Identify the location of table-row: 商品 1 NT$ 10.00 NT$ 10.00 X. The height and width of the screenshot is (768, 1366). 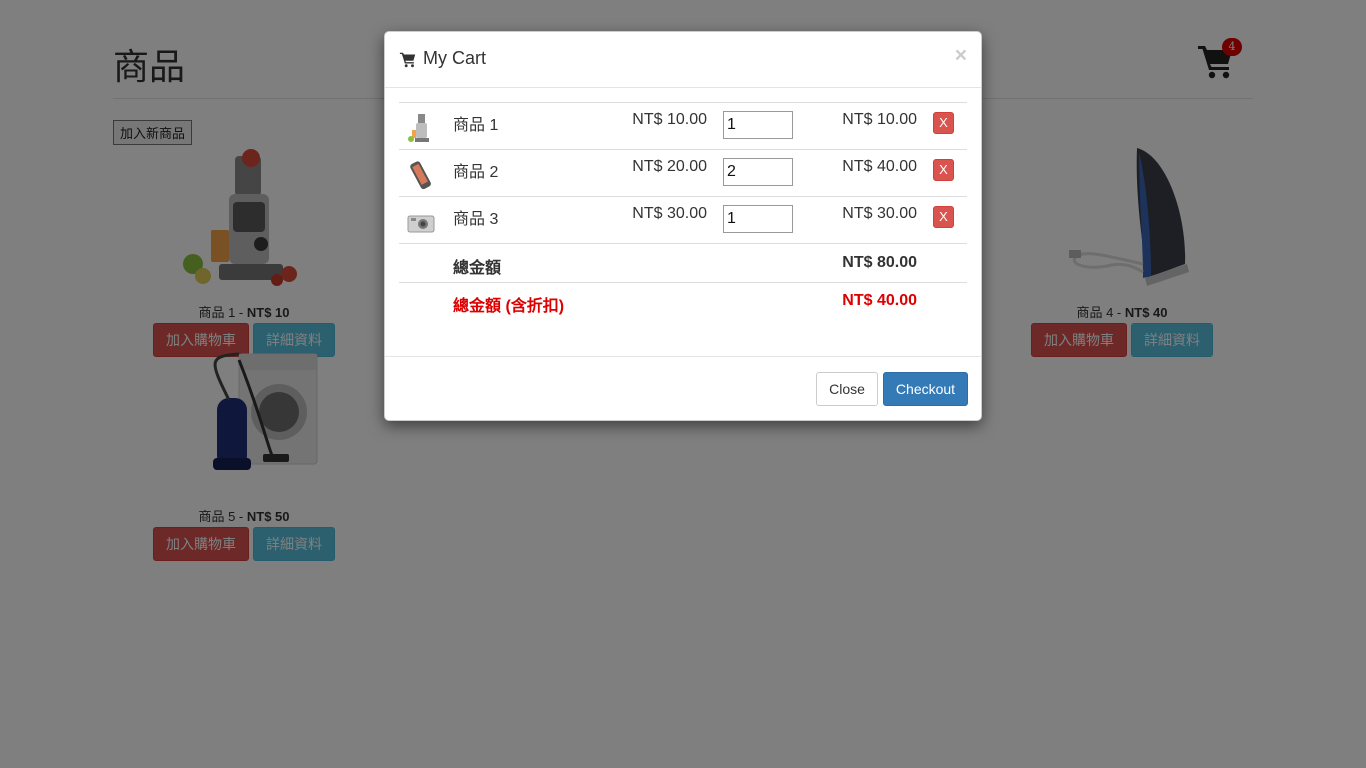
(683, 126).